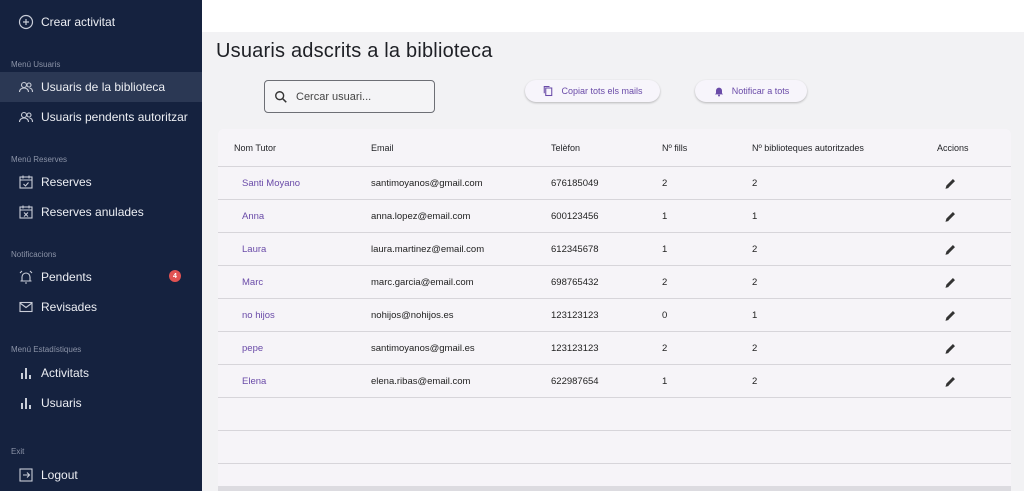 The height and width of the screenshot is (491, 1024). I want to click on mail-icon, so click(26, 307).